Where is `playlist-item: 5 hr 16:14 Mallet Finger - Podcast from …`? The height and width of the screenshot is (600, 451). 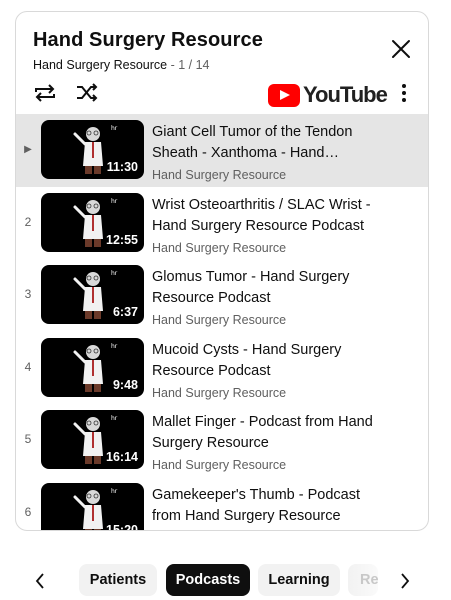 playlist-item: 5 hr 16:14 Mallet Finger - Podcast from … is located at coordinates (222, 440).